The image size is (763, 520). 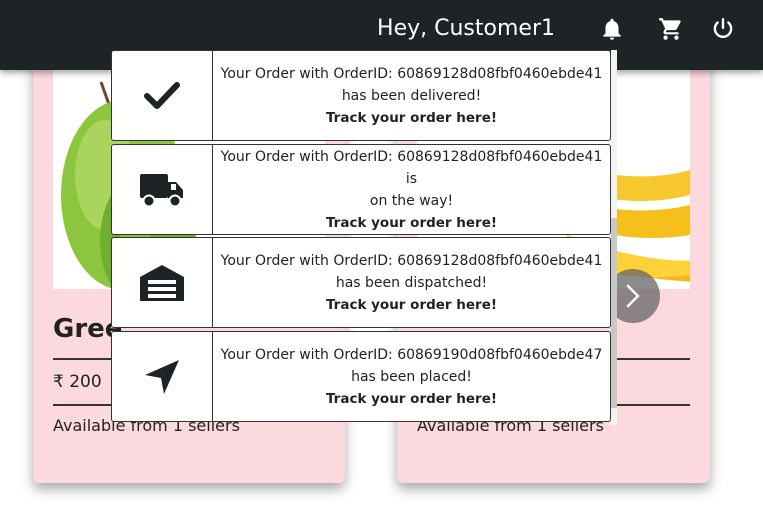 I want to click on notification-status: has been dispatched!, so click(x=411, y=282).